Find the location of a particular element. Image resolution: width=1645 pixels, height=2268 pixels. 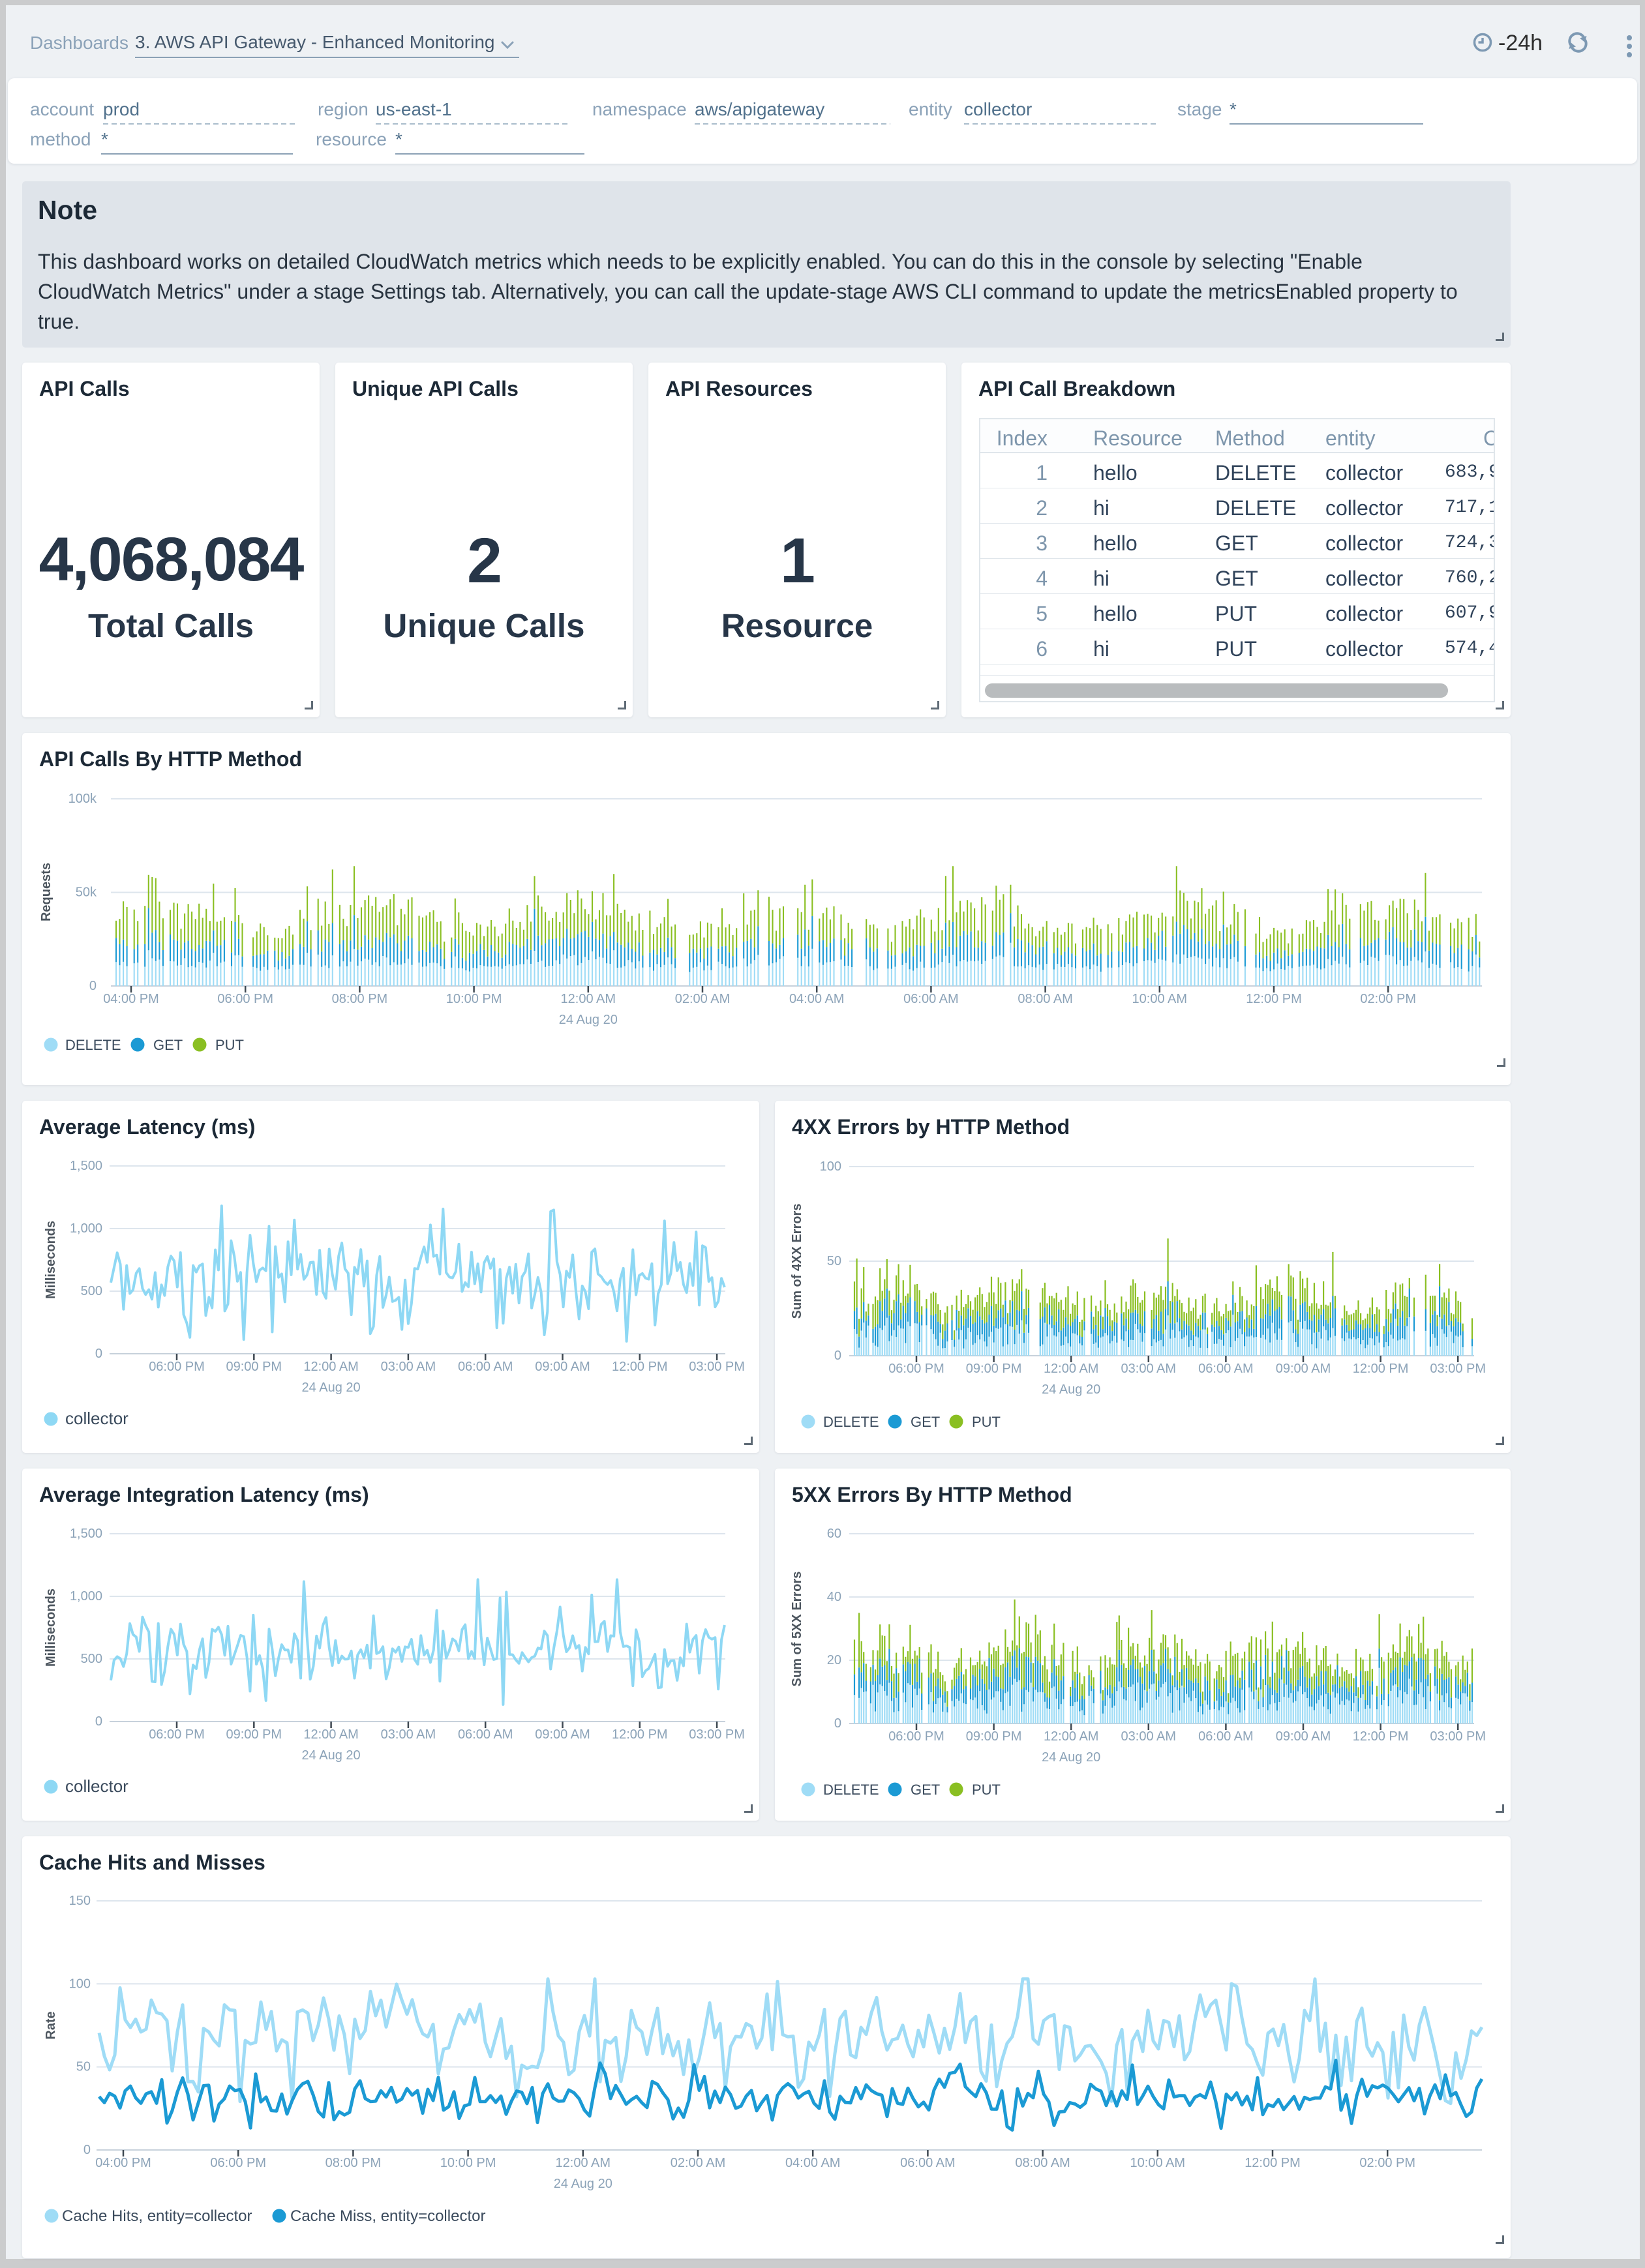

svg-text: Rate is located at coordinates (51, 2025).